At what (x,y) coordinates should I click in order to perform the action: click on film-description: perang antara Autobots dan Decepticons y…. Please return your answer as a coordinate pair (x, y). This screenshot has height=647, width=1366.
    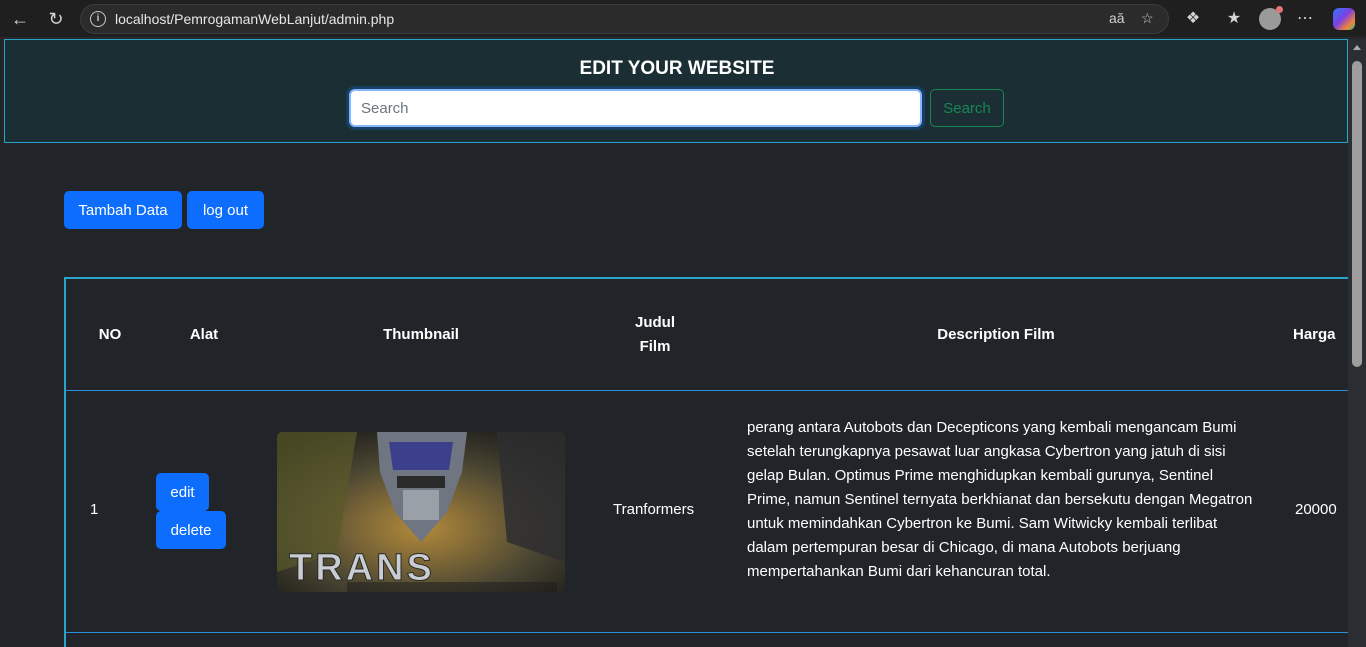
    Looking at the image, I should click on (1000, 499).